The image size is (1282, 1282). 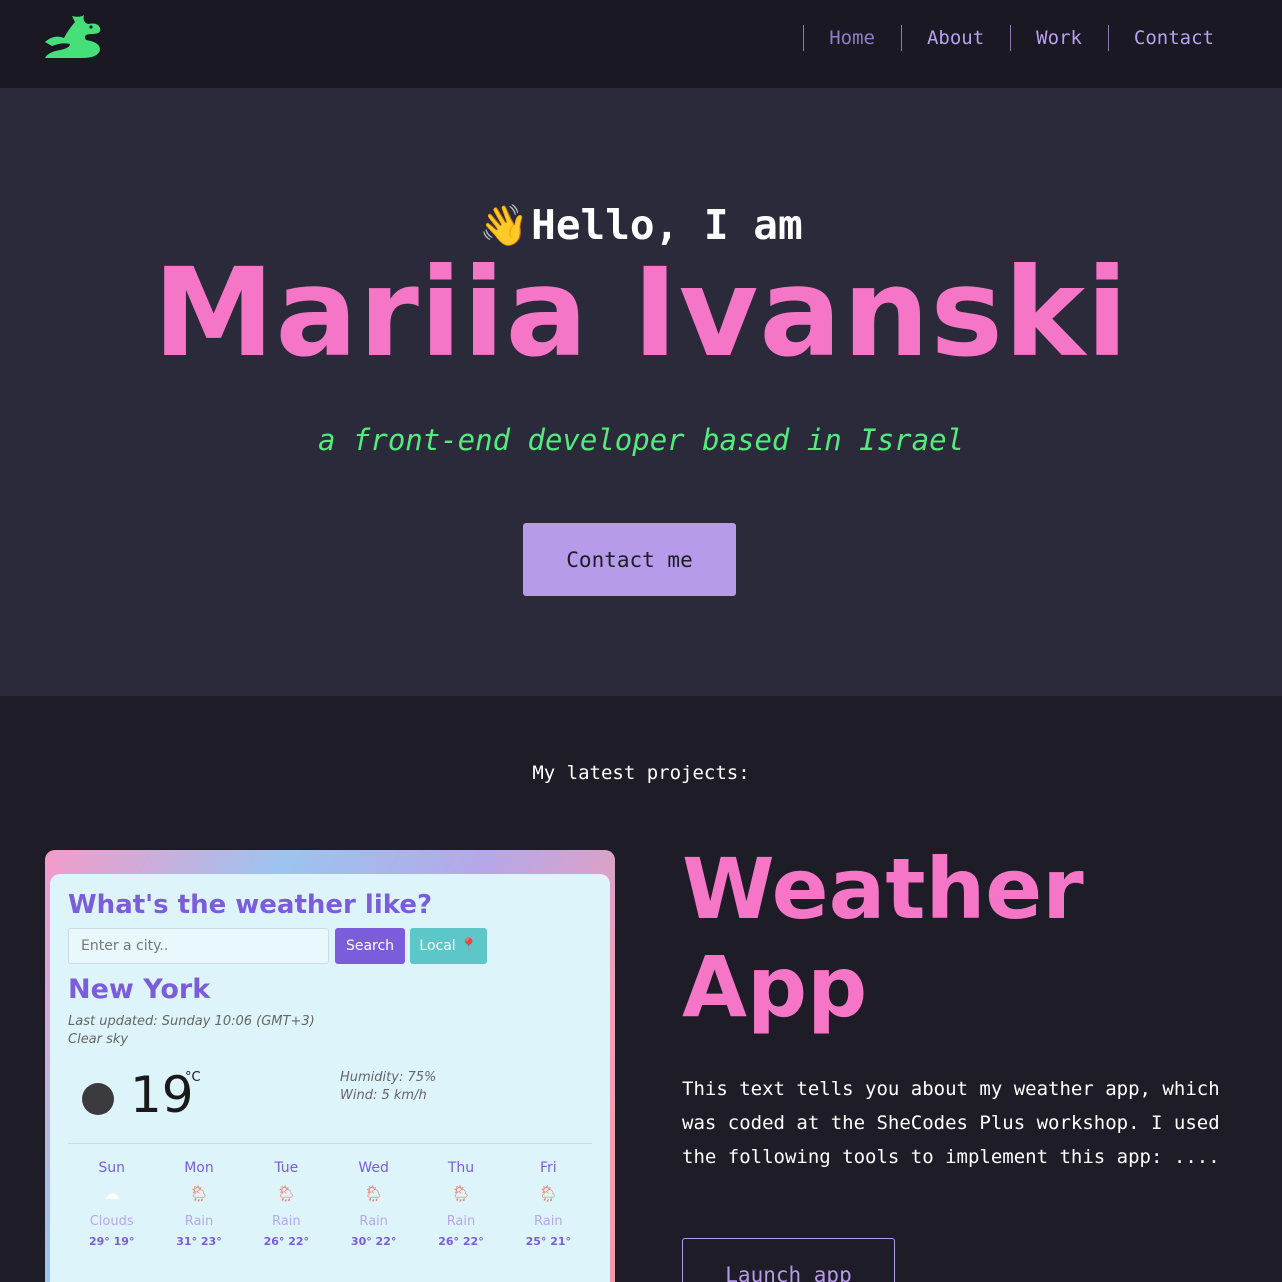 What do you see at coordinates (111, 1168) in the screenshot?
I see `forecast-day-name: Sun` at bounding box center [111, 1168].